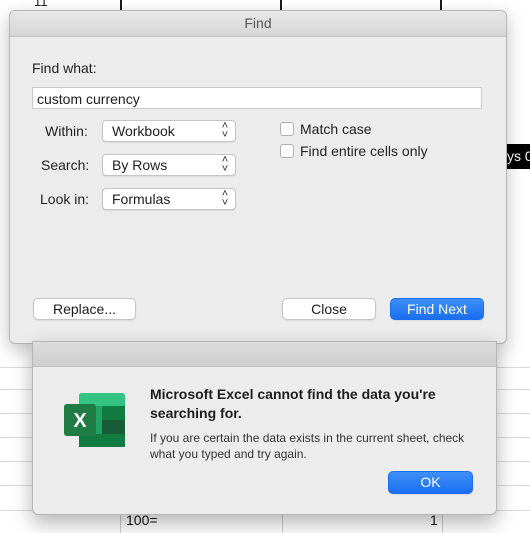 This screenshot has width=530, height=533. Describe the element at coordinates (430, 482) in the screenshot. I see `ok-button: OK` at that location.